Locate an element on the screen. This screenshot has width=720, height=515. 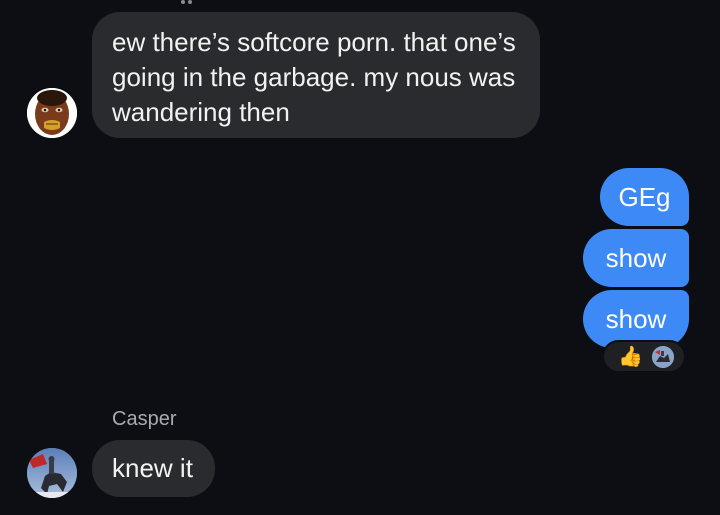
message-bubble-outgoing: GEg is located at coordinates (644, 197).